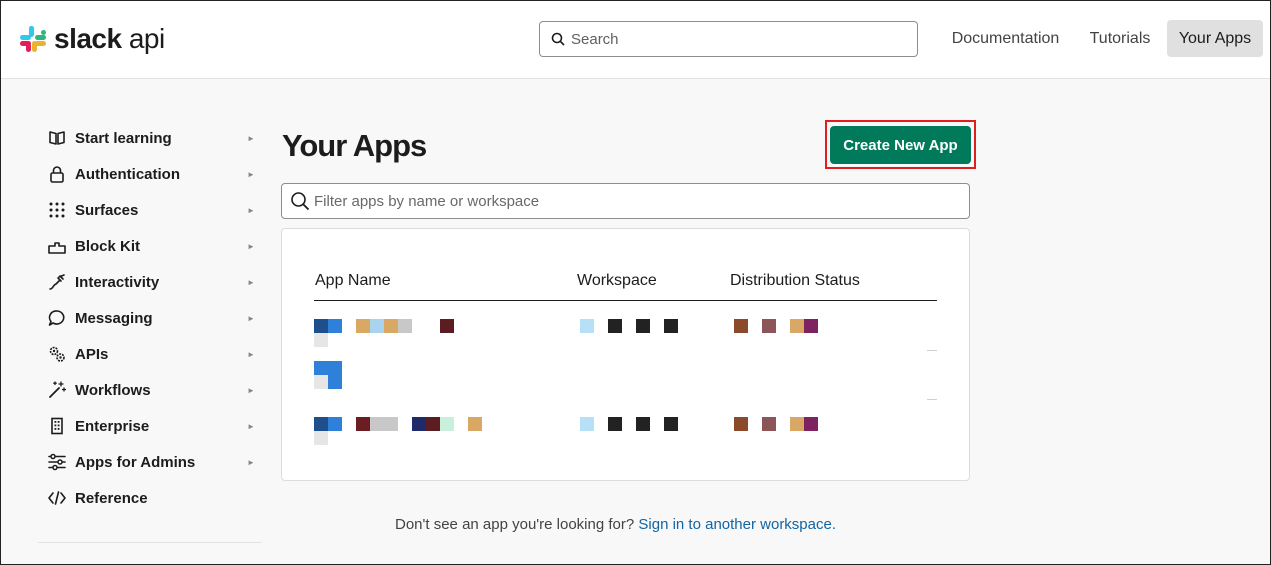  I want to click on sidebar-item-interactivity: Interactivity ►, so click(150, 282).